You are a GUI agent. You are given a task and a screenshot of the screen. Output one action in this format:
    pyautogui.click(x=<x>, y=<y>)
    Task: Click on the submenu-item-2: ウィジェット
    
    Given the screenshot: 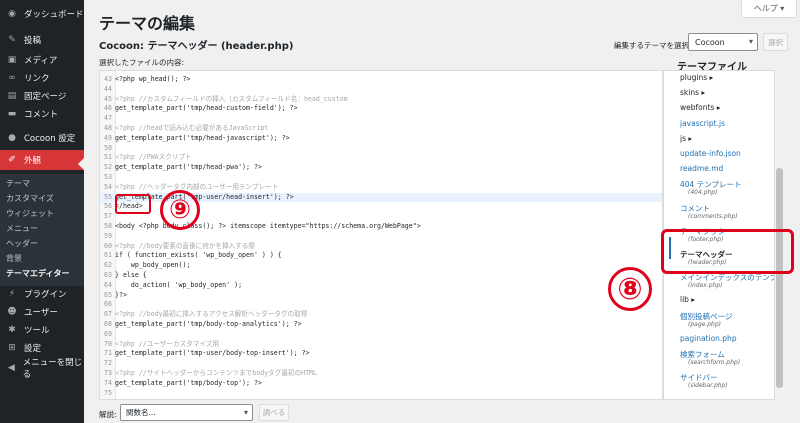 What is the action you would take?
    pyautogui.click(x=30, y=213)
    